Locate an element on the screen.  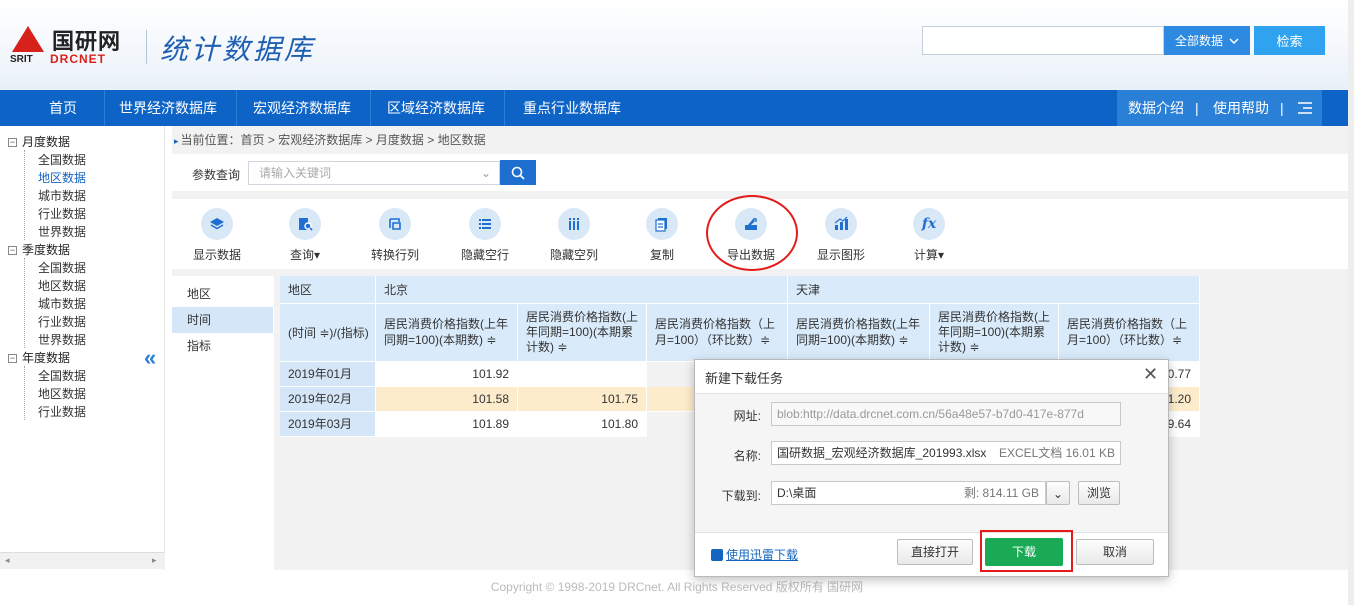
collapse-sidebar-icon: « is located at coordinates (150, 358).